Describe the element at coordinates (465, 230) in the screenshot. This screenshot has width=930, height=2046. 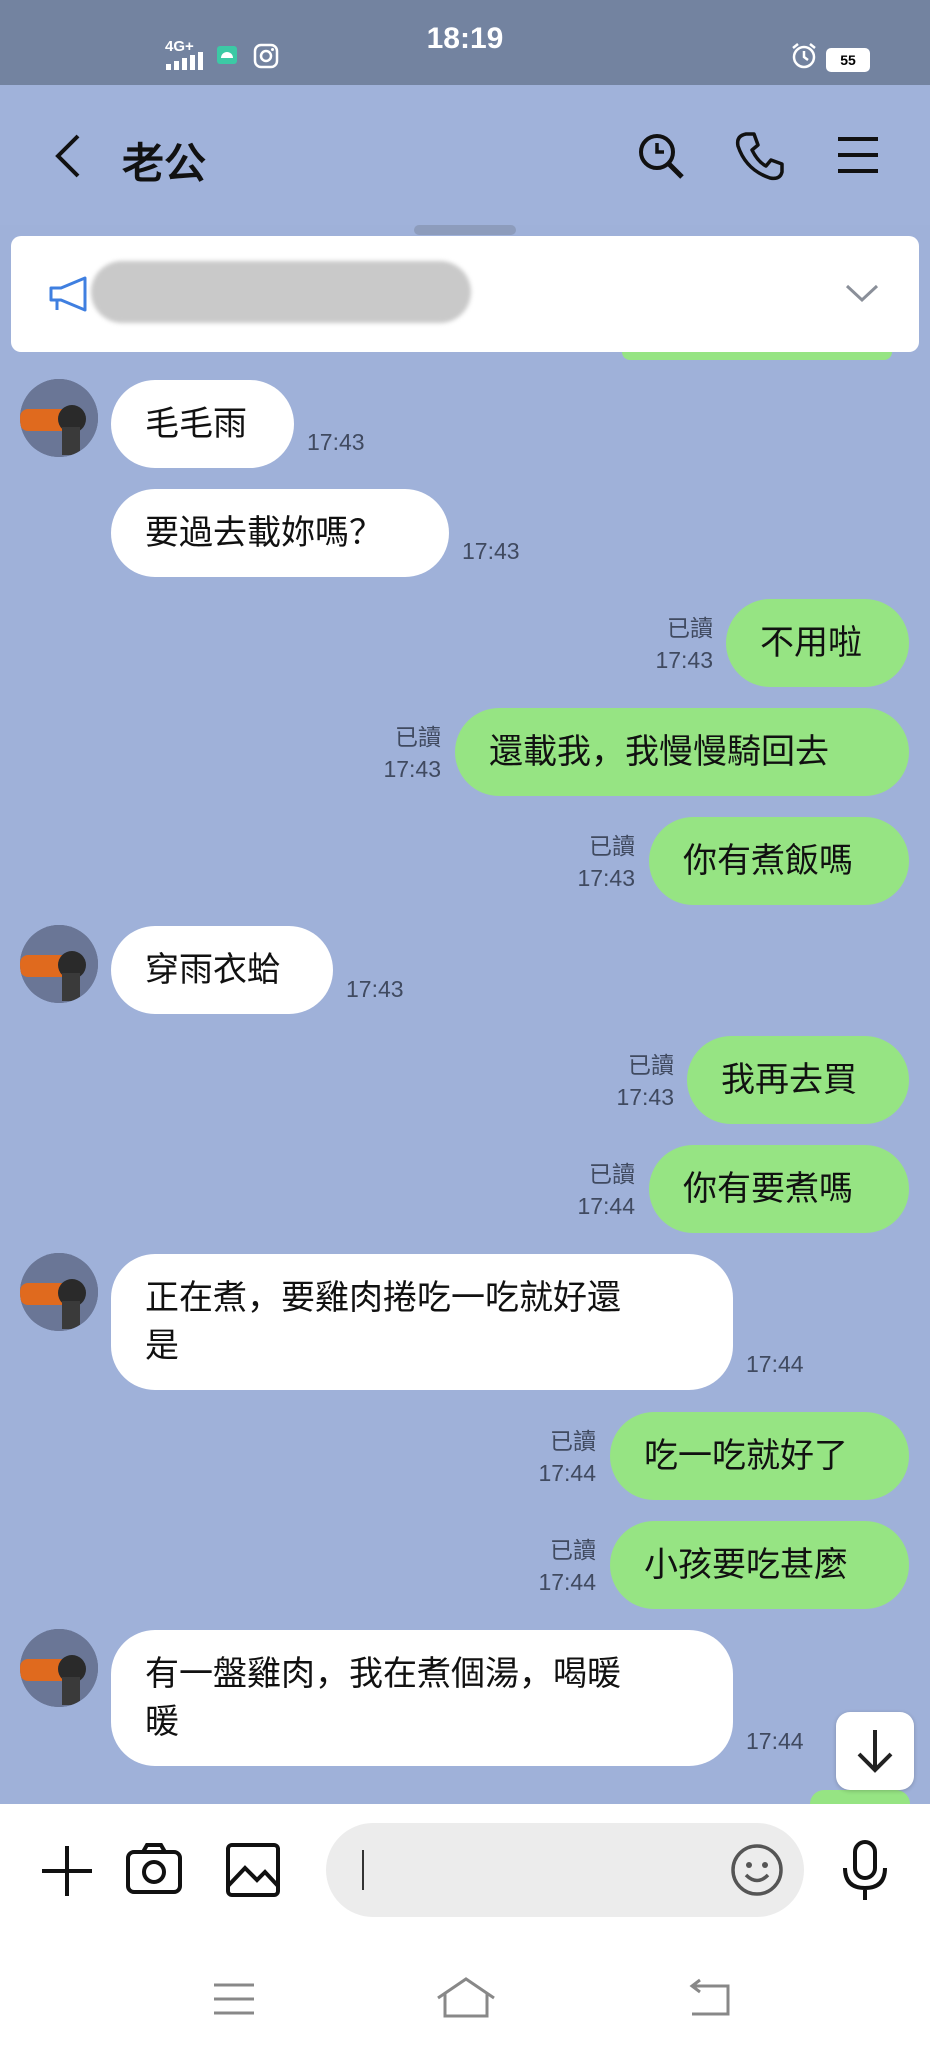
I see `drag-handle` at that location.